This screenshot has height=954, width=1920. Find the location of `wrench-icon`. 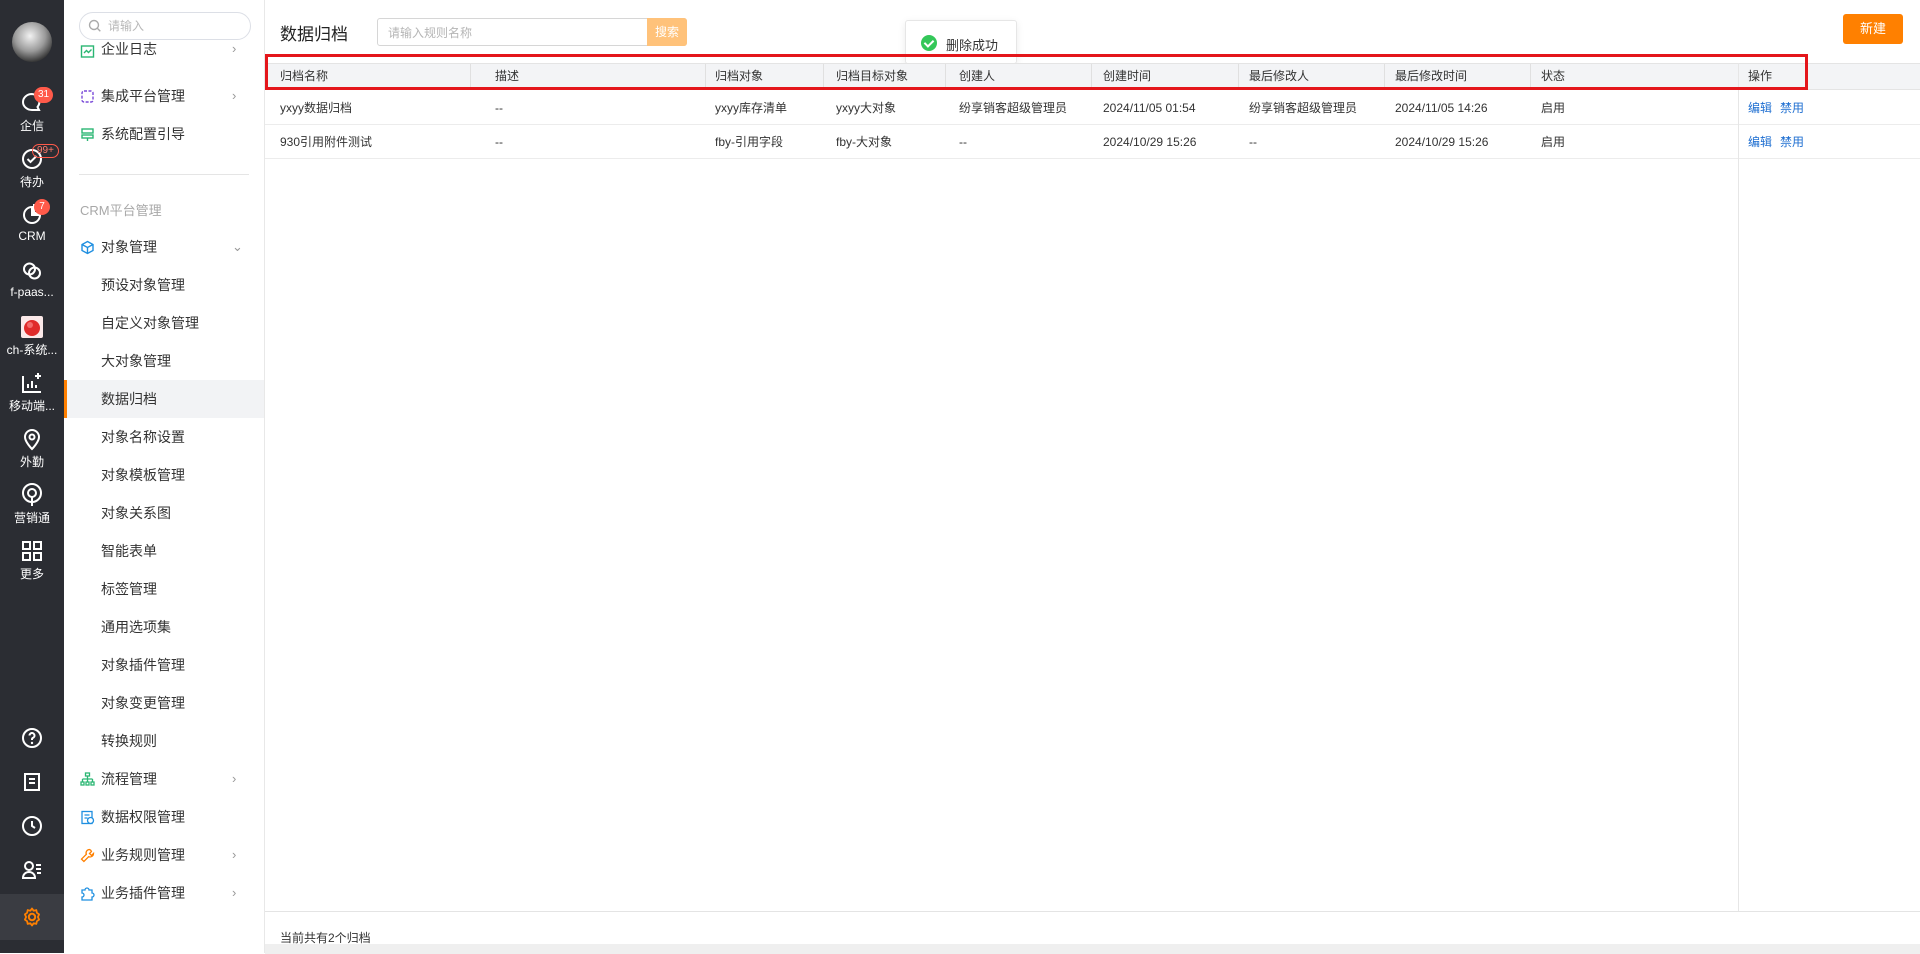

wrench-icon is located at coordinates (87, 855).